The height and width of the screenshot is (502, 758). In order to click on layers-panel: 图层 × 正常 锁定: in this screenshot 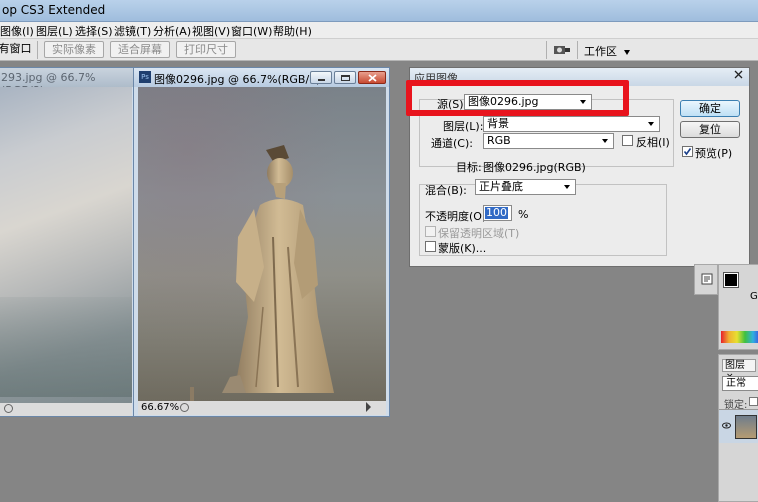, I will do `click(738, 428)`.